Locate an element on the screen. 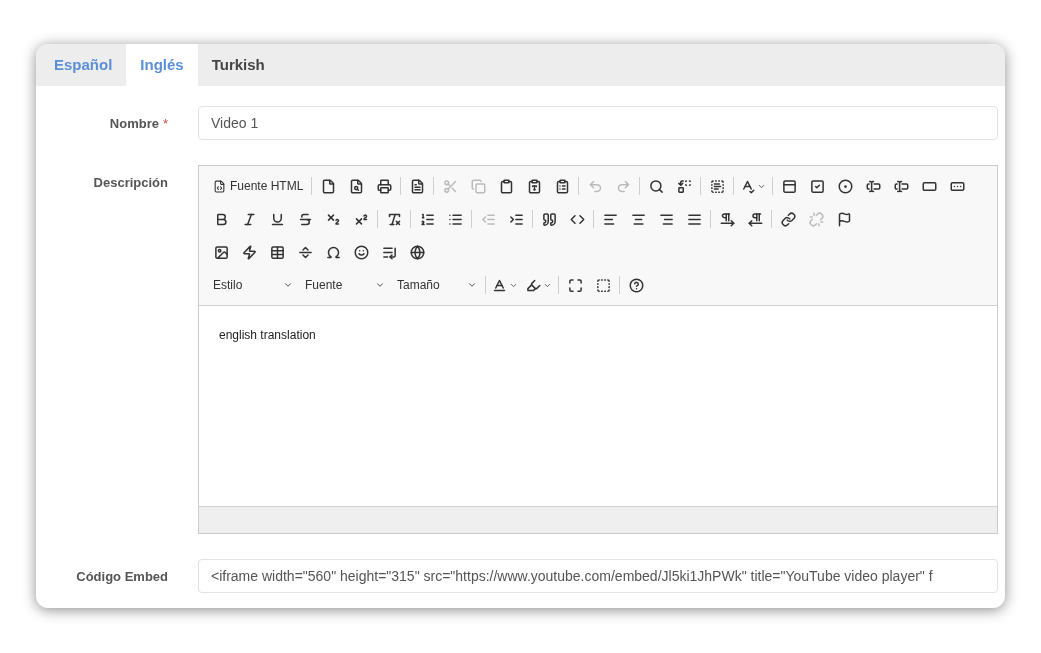  table-icon is located at coordinates (277, 252).